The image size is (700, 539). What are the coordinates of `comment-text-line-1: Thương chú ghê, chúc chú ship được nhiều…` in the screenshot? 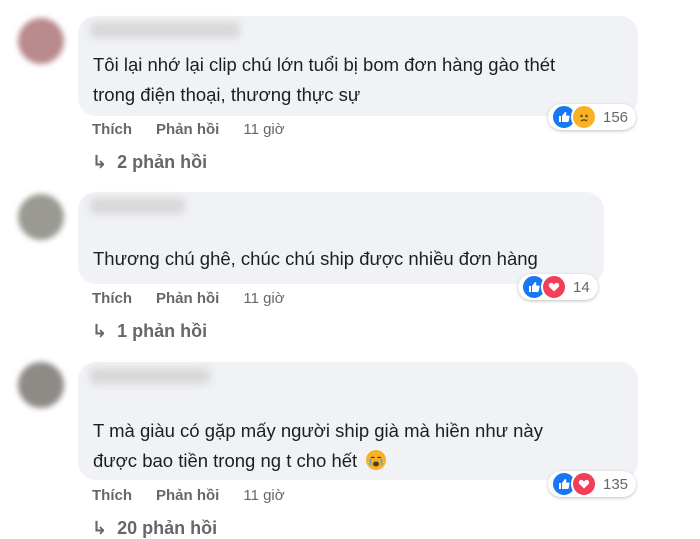 It's located at (315, 258).